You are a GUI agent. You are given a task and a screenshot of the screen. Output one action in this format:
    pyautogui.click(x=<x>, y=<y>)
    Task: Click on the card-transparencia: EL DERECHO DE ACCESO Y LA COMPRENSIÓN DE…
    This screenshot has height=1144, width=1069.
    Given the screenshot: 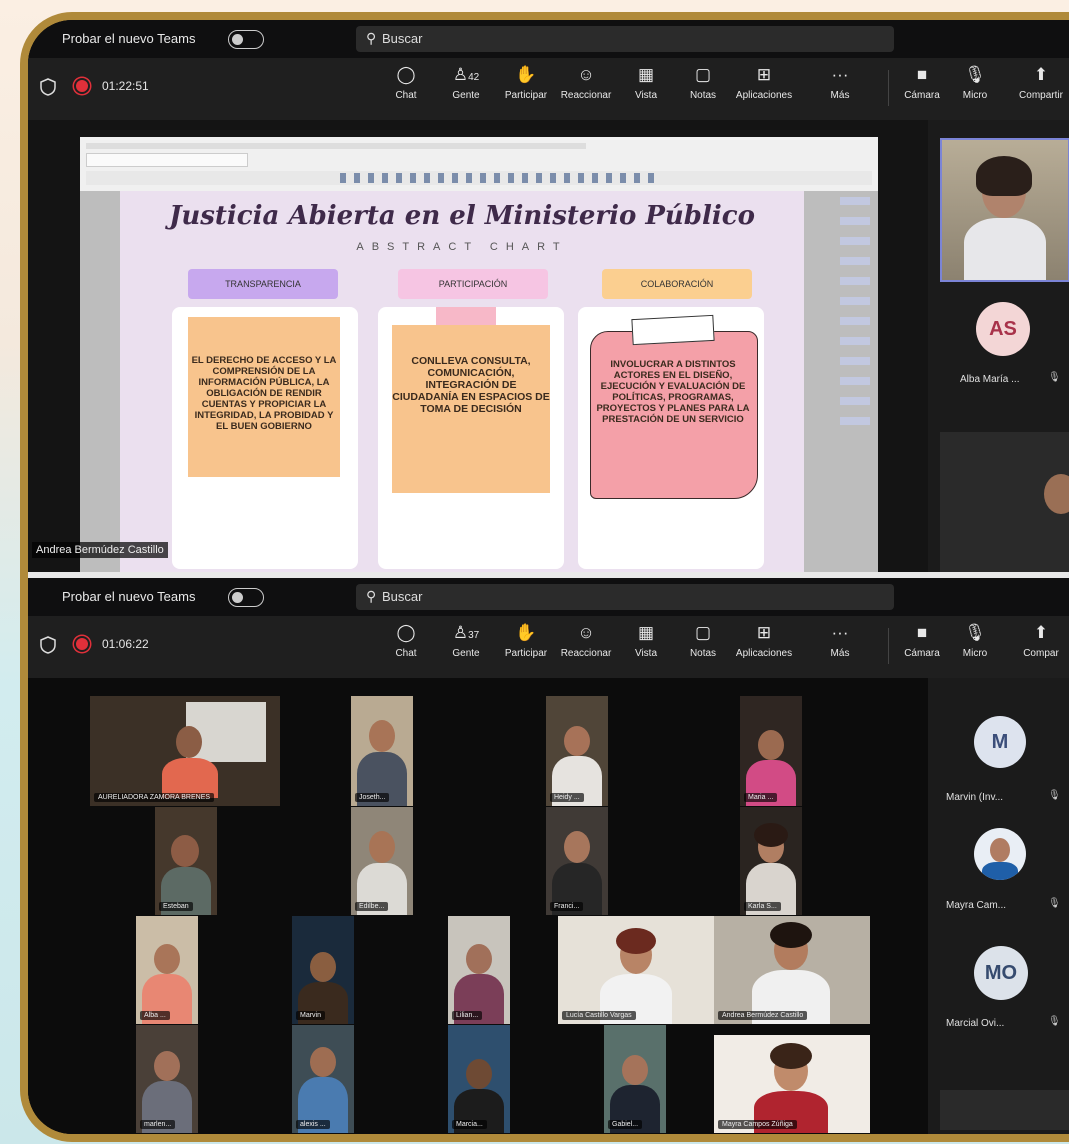 What is the action you would take?
    pyautogui.click(x=265, y=438)
    